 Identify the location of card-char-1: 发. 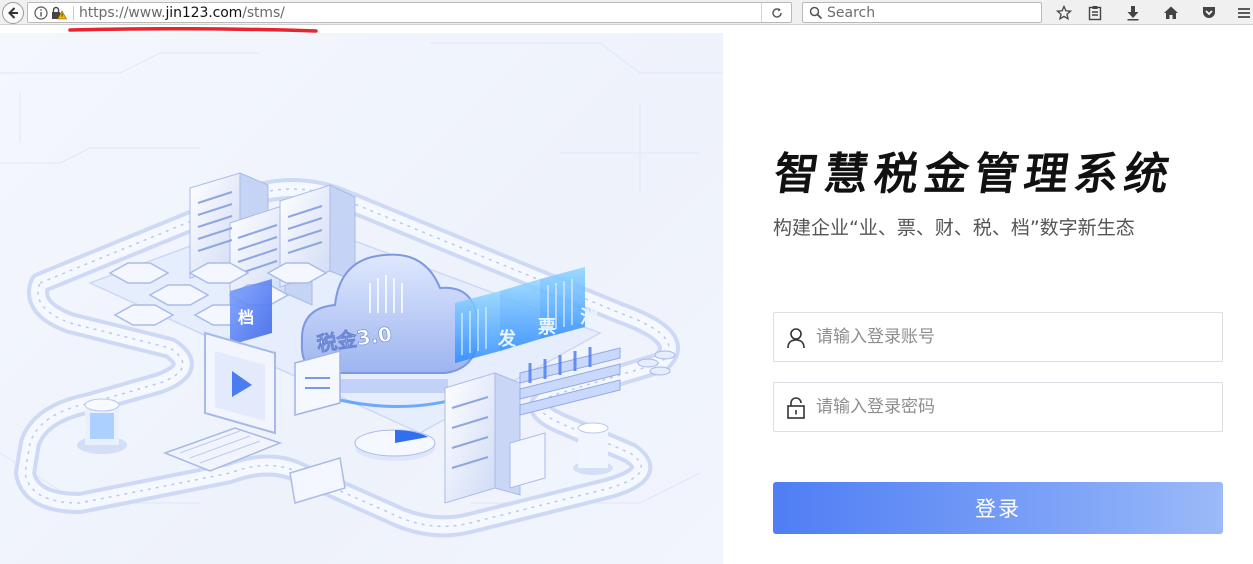
(507, 339).